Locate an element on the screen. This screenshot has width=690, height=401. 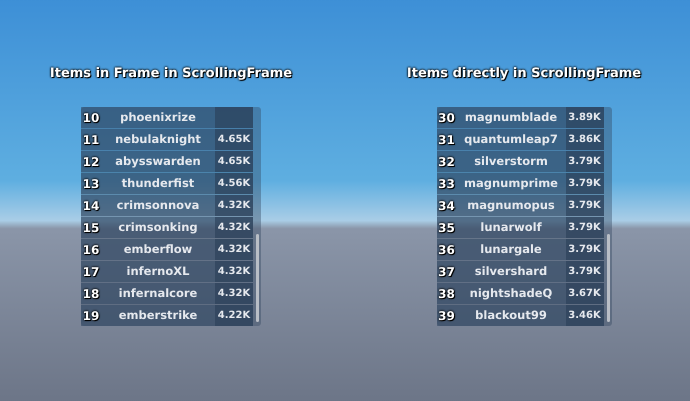
player-name: lunarwolf is located at coordinates (511, 227).